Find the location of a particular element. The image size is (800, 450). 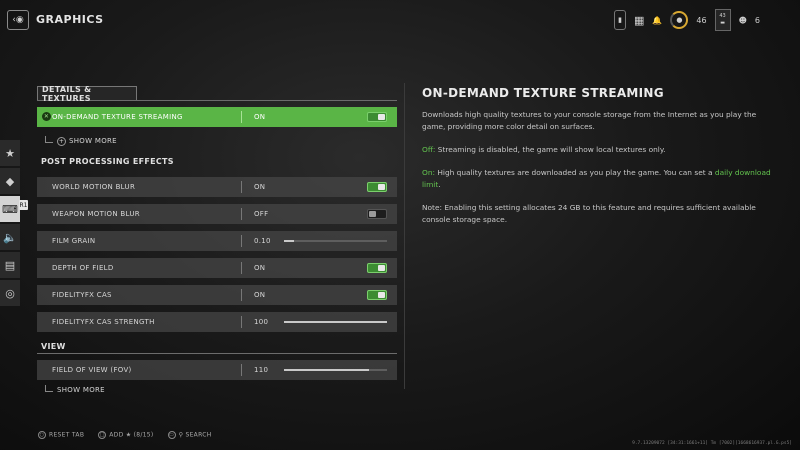

speaker-icon: 🔈 is located at coordinates (10, 237).